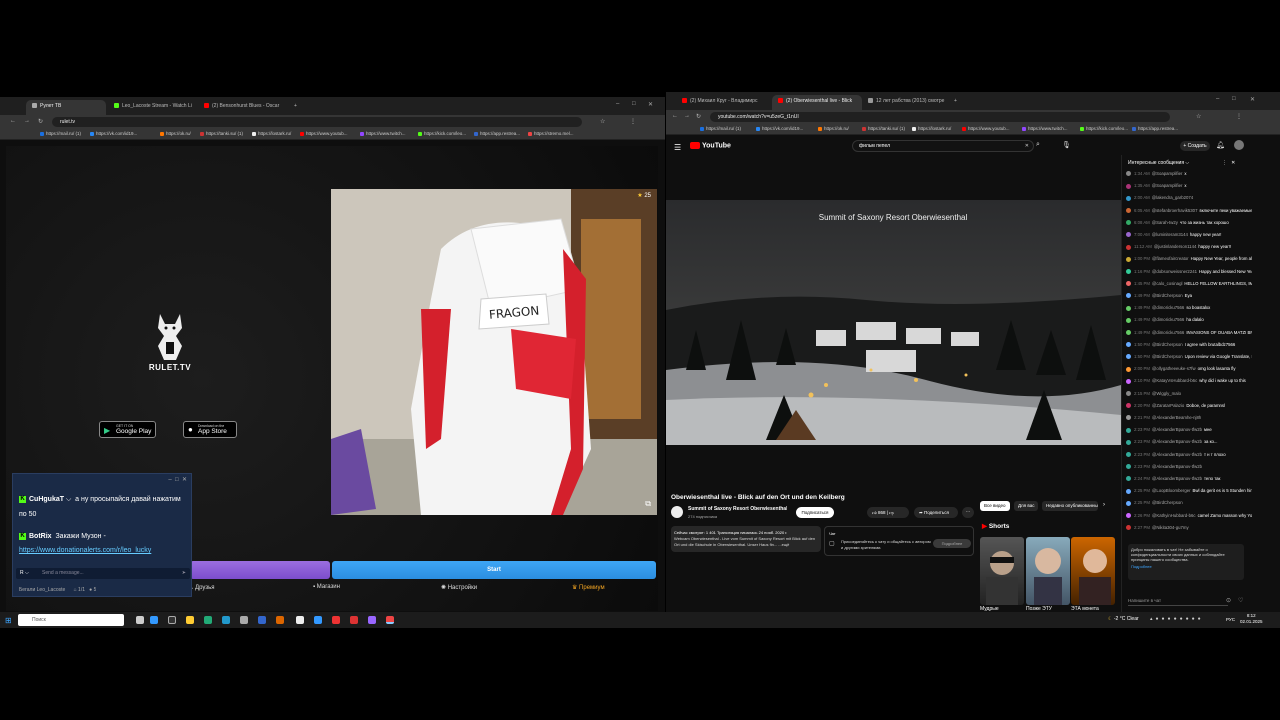 The height and width of the screenshot is (720, 1280). What do you see at coordinates (952, 543) in the screenshot?
I see `join-chat-button: Подробнее` at bounding box center [952, 543].